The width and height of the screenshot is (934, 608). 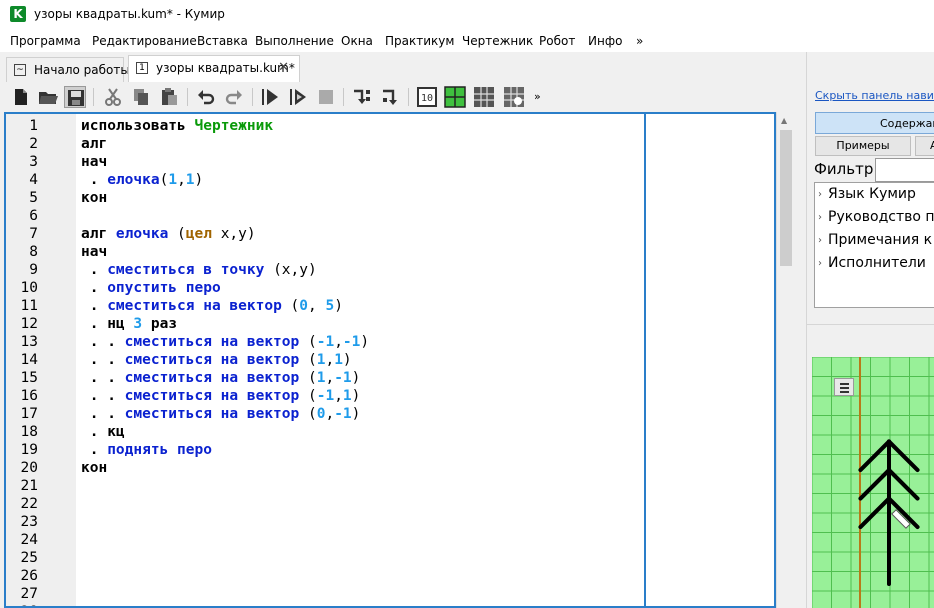 I want to click on run-button, so click(x=270, y=97).